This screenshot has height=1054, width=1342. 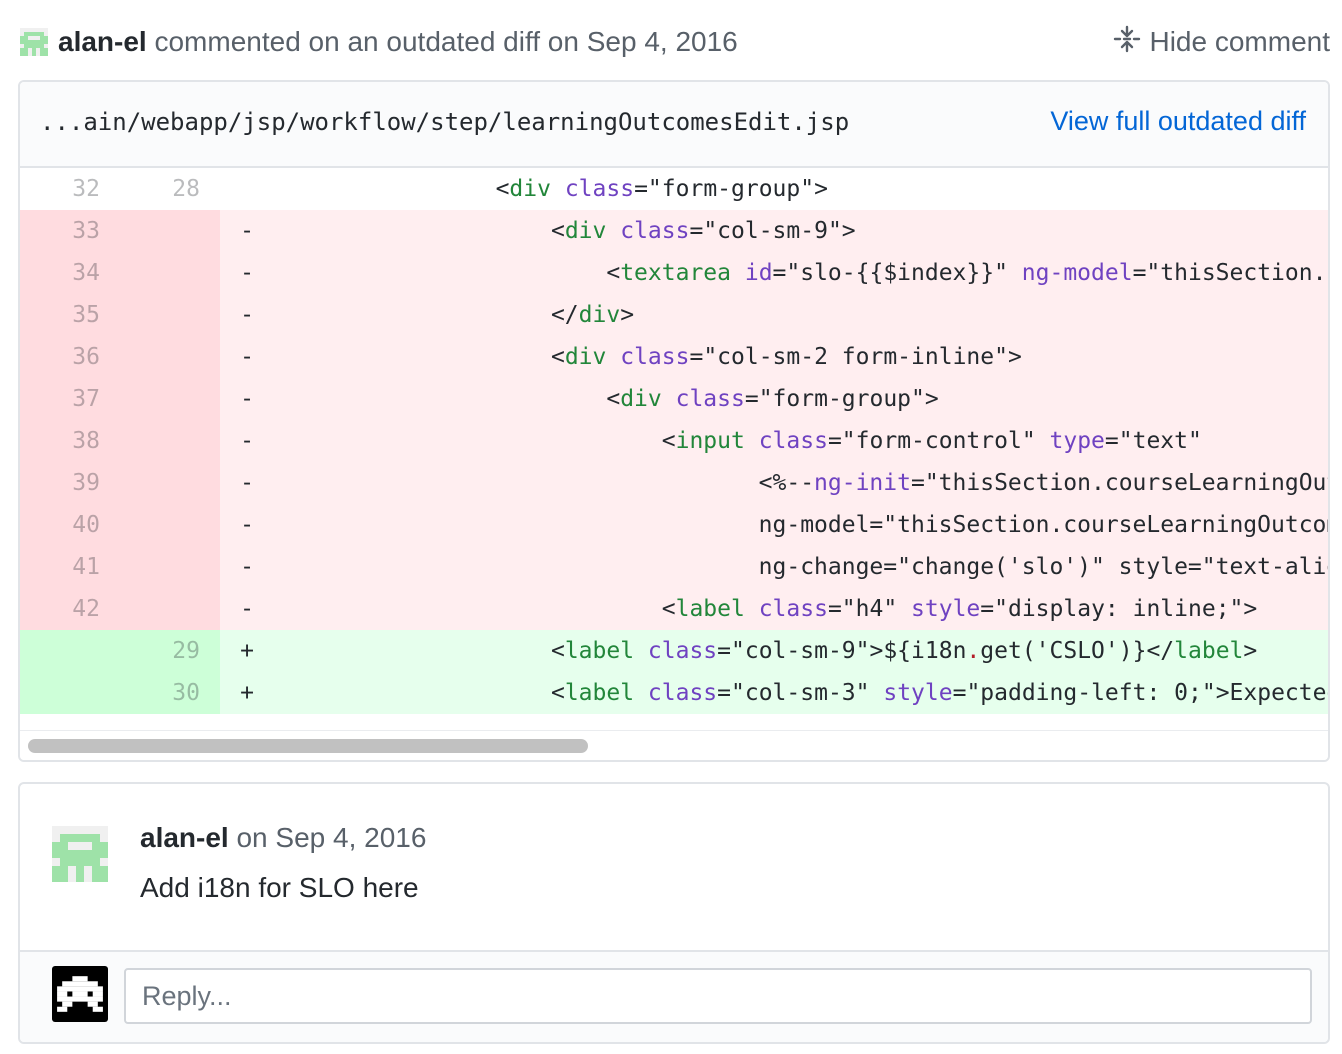 What do you see at coordinates (1178, 121) in the screenshot?
I see `view-full-diff-link: View full outdated diff` at bounding box center [1178, 121].